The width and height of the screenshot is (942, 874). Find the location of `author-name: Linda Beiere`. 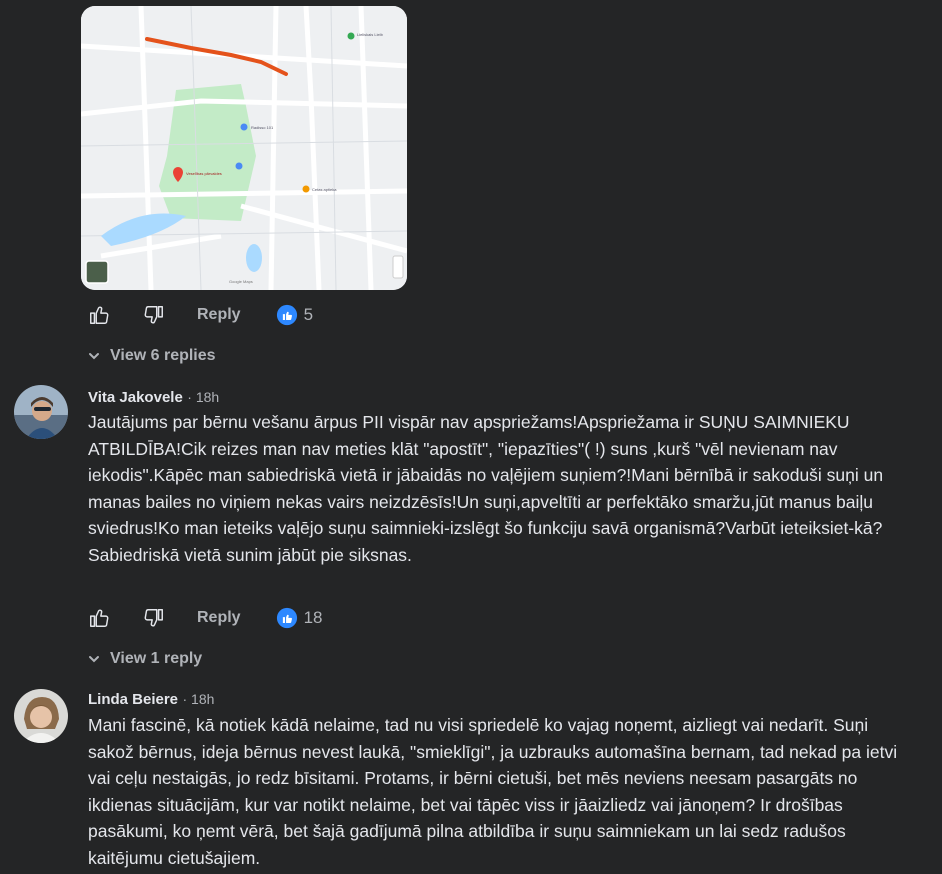

author-name: Linda Beiere is located at coordinates (133, 699).